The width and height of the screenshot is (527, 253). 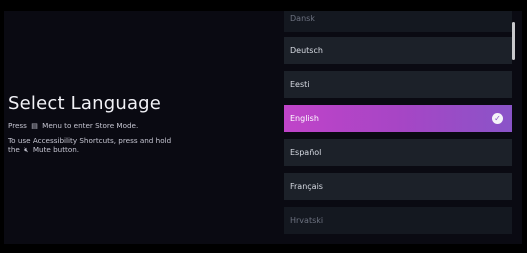 What do you see at coordinates (26, 150) in the screenshot?
I see `mute-icon: 🔇︎` at bounding box center [26, 150].